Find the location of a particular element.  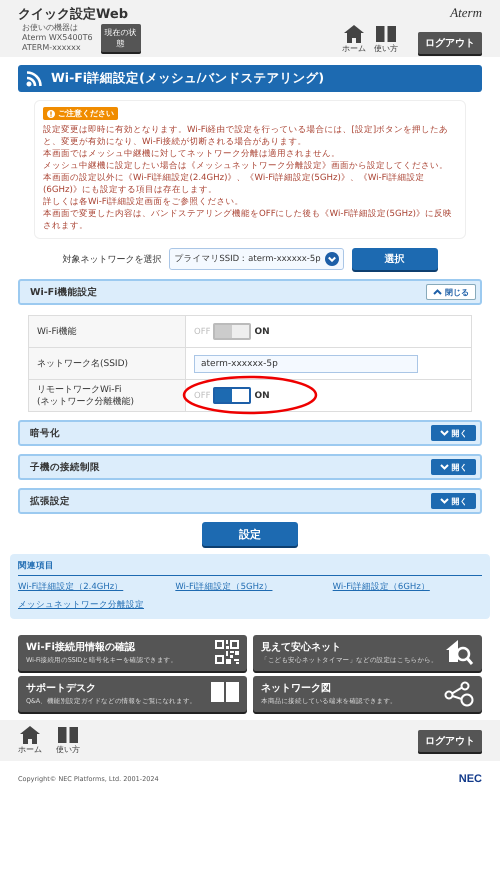

notice-text: 設定変更は即時に有効となります。Wi-Fi経由で設定を行っている場合には、[設定]ボタンを押したあと、変更が有効になり、Wi-Fi接続が切断される場合があります。 is located at coordinates (246, 136).